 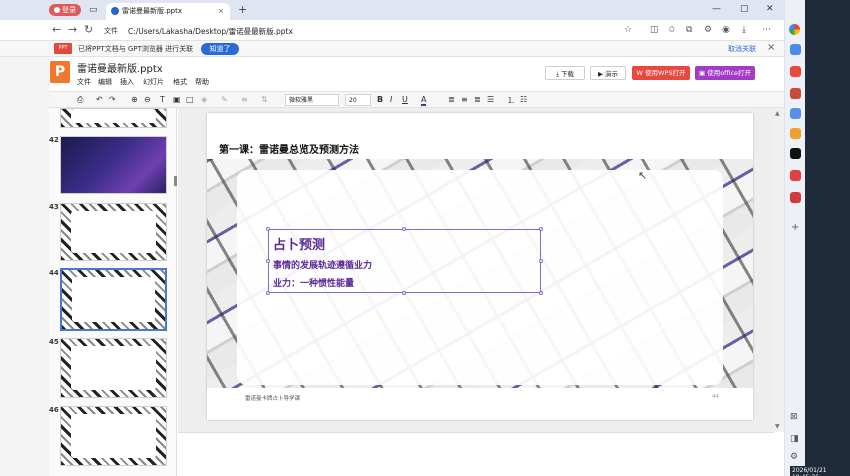 I want to click on download-button: ⤓ 下载, so click(x=565, y=73).